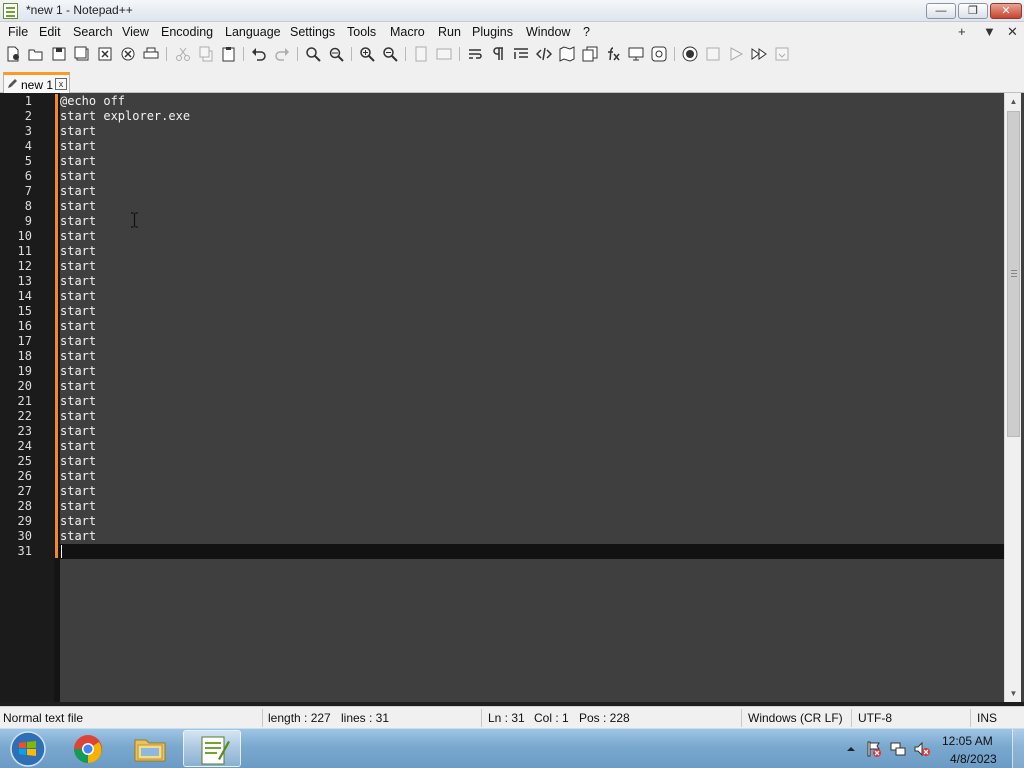  Describe the element at coordinates (1012, 32) in the screenshot. I see `close-document-button: ✕` at that location.